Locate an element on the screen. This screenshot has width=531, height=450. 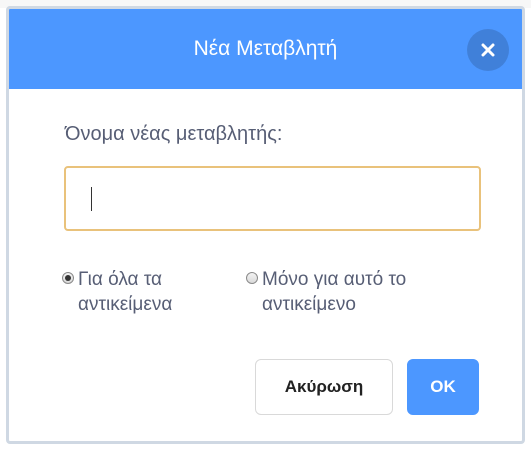
close-button is located at coordinates (488, 50).